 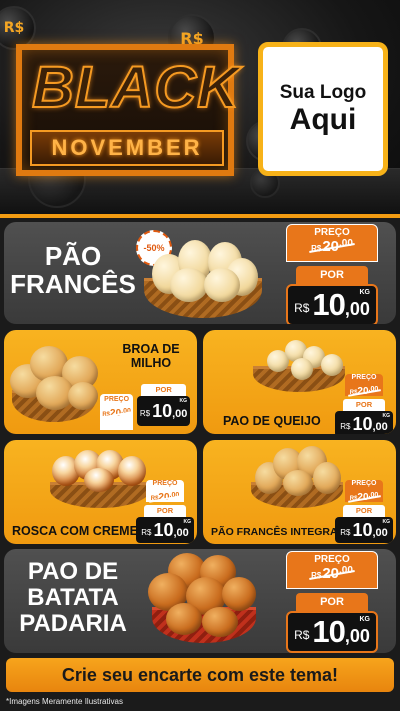 I want to click on black-november-logo: BLACK NOVEMBER, so click(x=128, y=110).